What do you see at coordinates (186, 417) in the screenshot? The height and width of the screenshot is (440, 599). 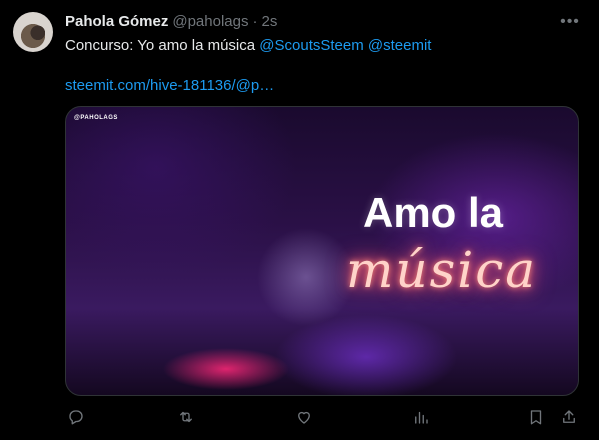 I see `retweet-icon` at bounding box center [186, 417].